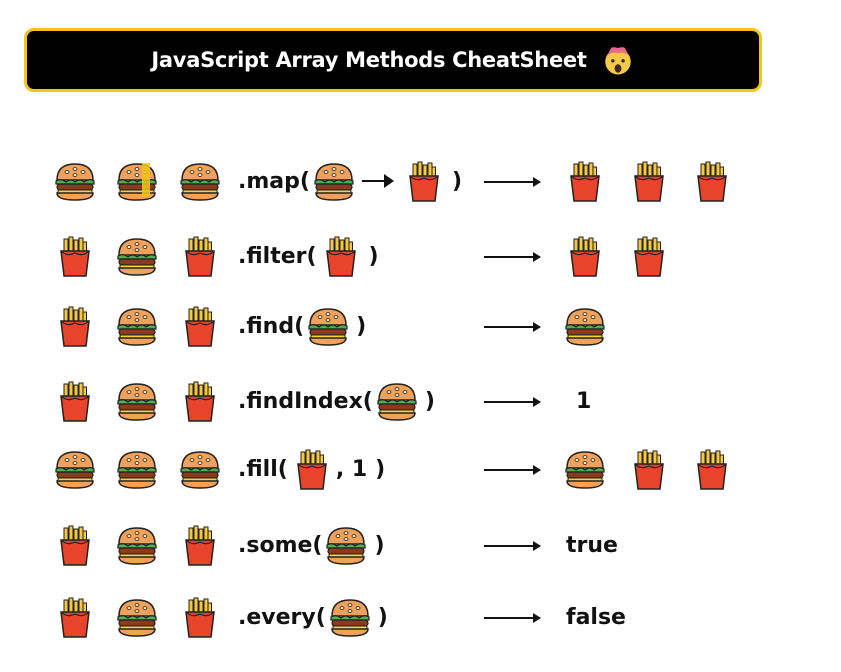 The width and height of the screenshot is (841, 672). I want to click on row-every: .every() false, so click(420, 618).